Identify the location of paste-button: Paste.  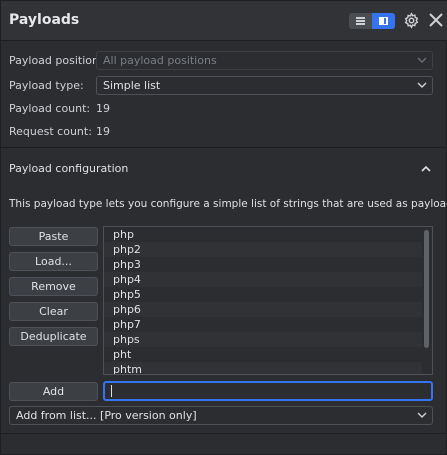
(53, 236).